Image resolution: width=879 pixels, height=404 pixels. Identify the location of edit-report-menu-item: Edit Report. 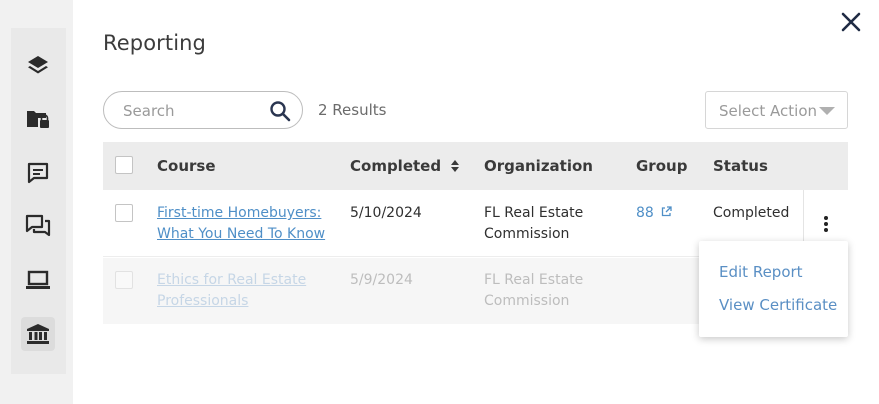
(761, 272).